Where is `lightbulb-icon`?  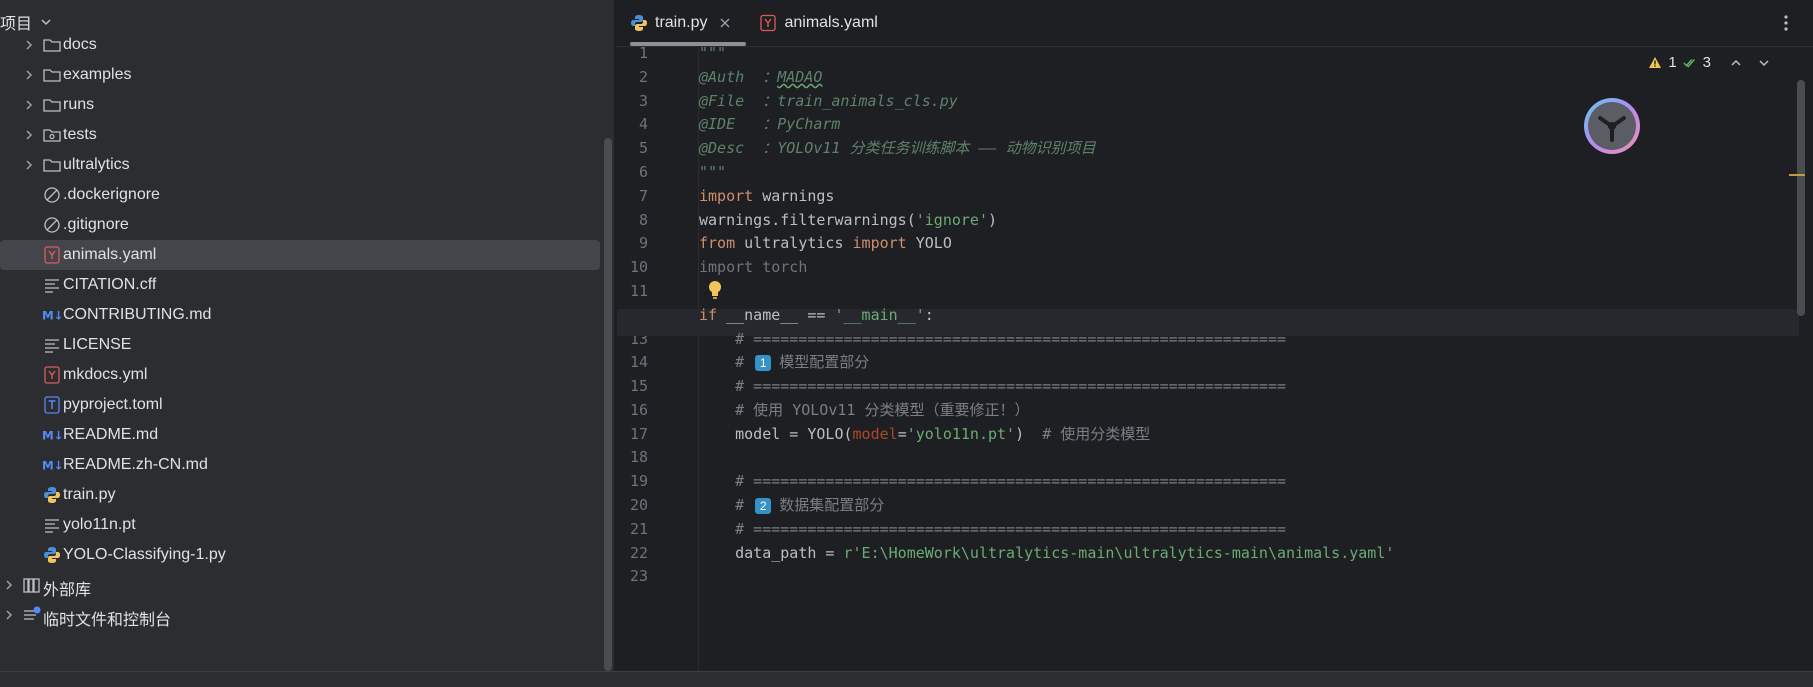 lightbulb-icon is located at coordinates (715, 290).